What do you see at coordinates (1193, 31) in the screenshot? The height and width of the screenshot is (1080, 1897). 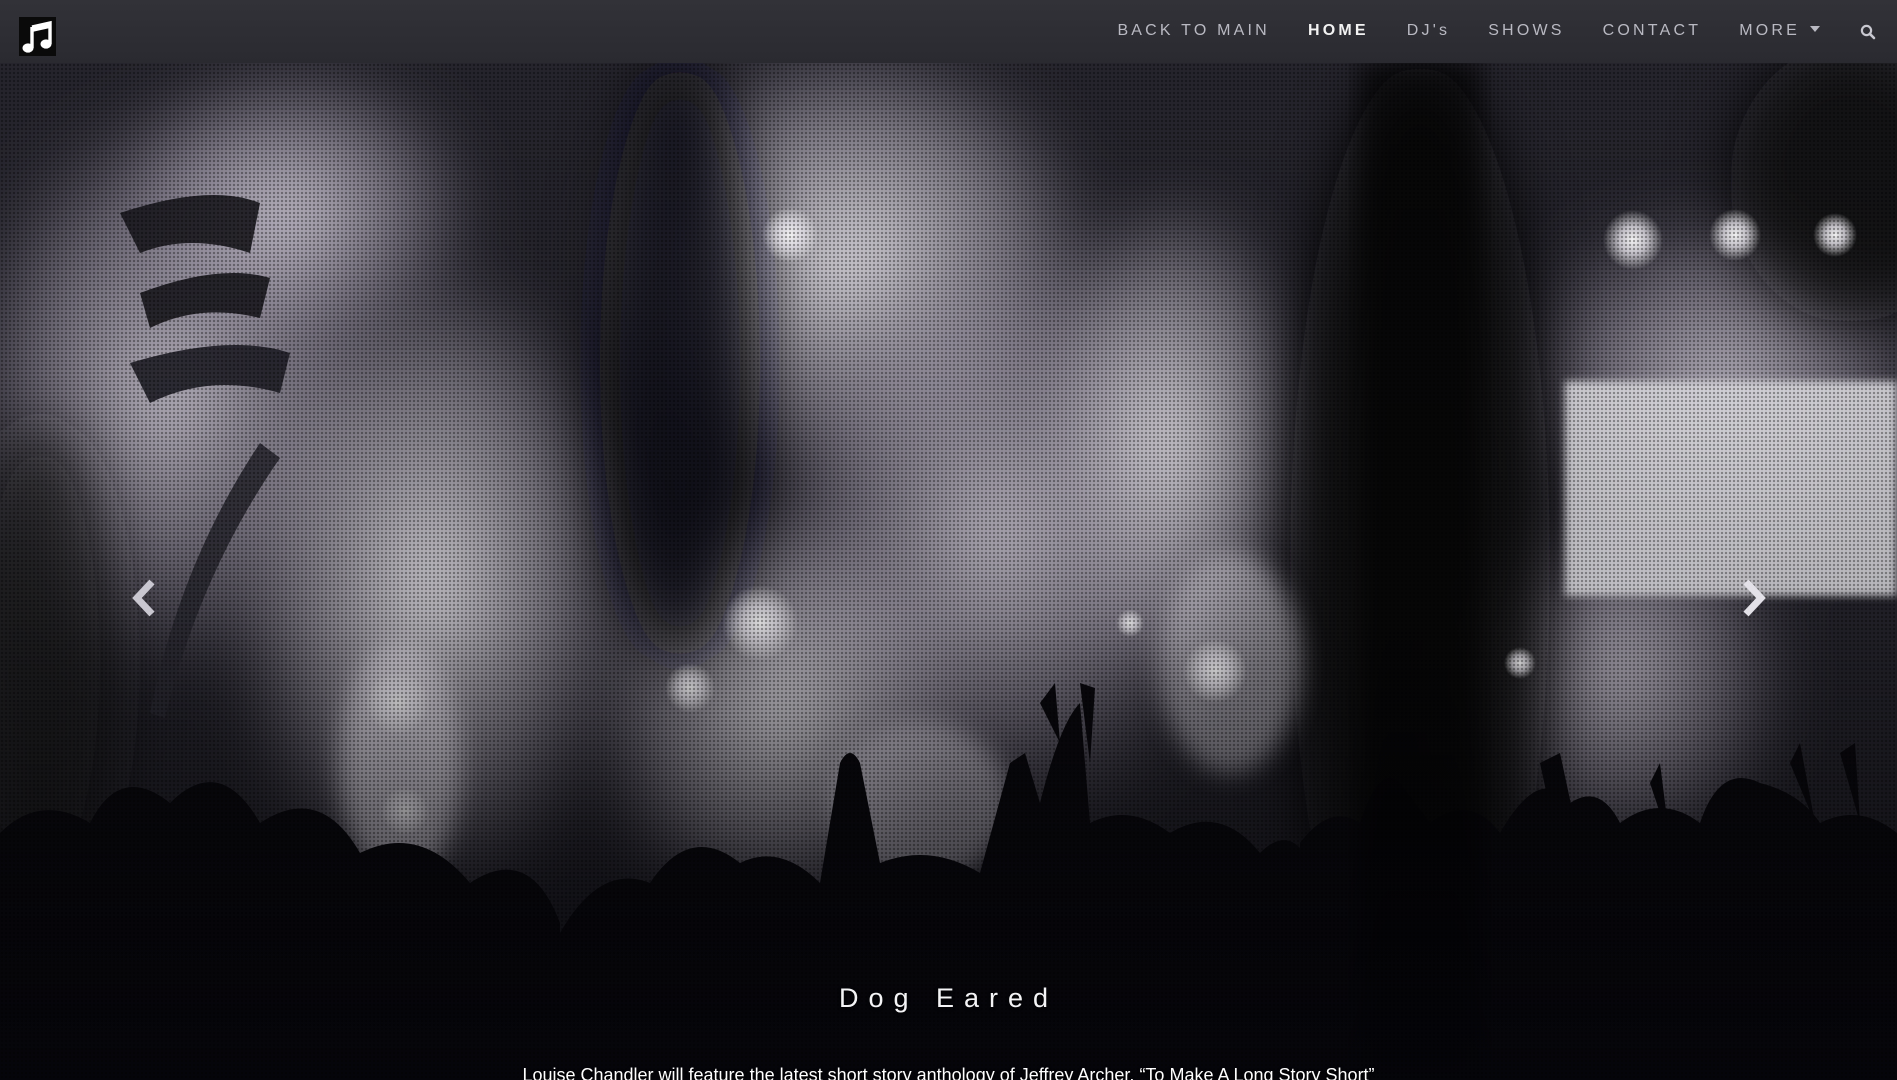 I see `nav-item-back-to-main: BACK TO MAIN` at bounding box center [1193, 31].